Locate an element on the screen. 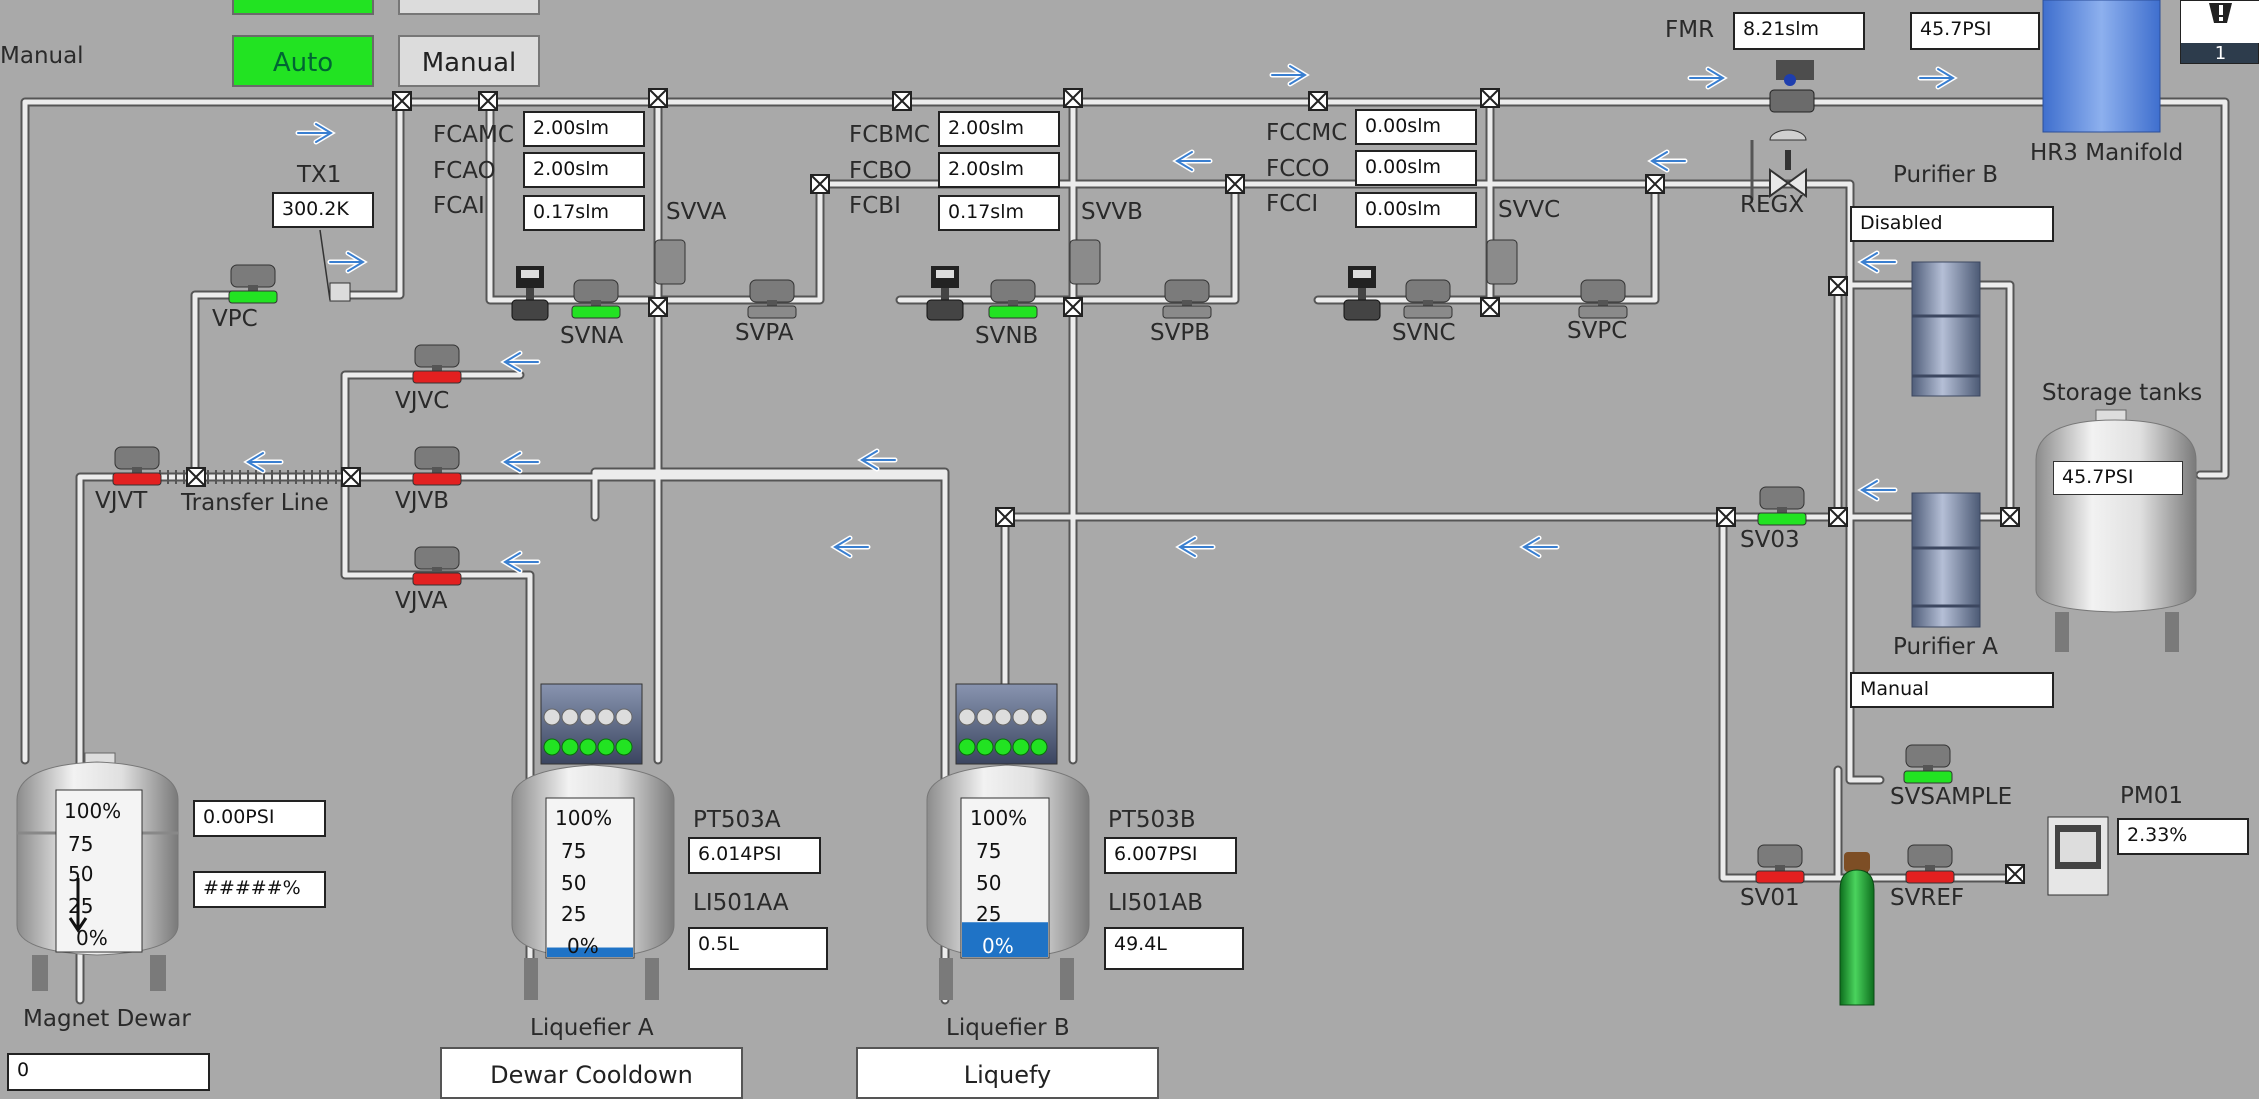 The height and width of the screenshot is (1099, 2259). valve-vjva-label: VJVA is located at coordinates (421, 601).